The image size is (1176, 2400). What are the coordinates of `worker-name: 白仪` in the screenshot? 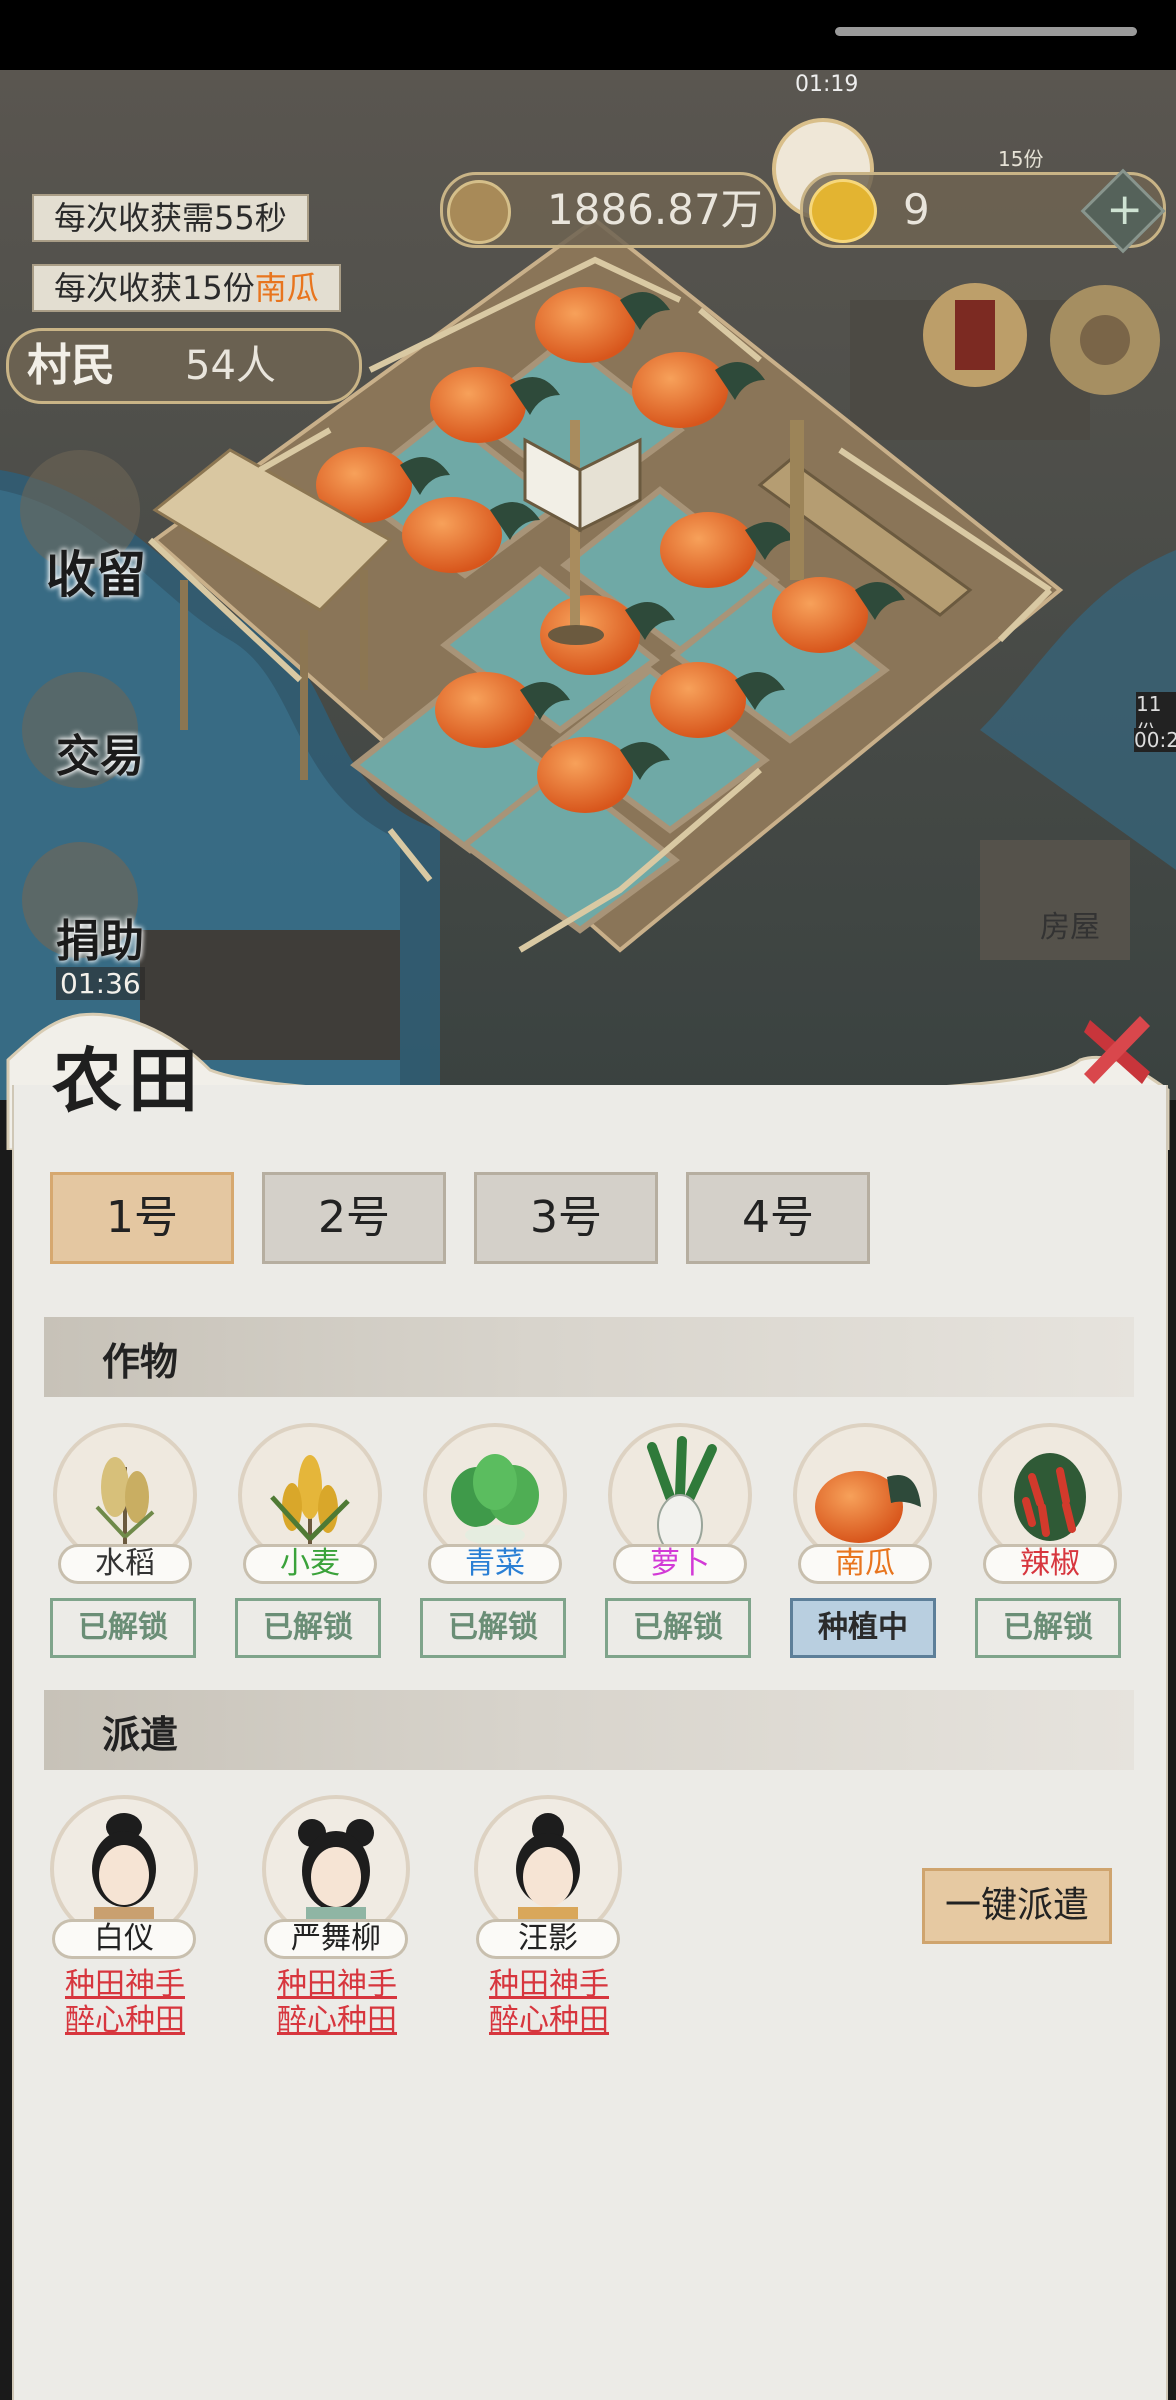 It's located at (124, 1939).